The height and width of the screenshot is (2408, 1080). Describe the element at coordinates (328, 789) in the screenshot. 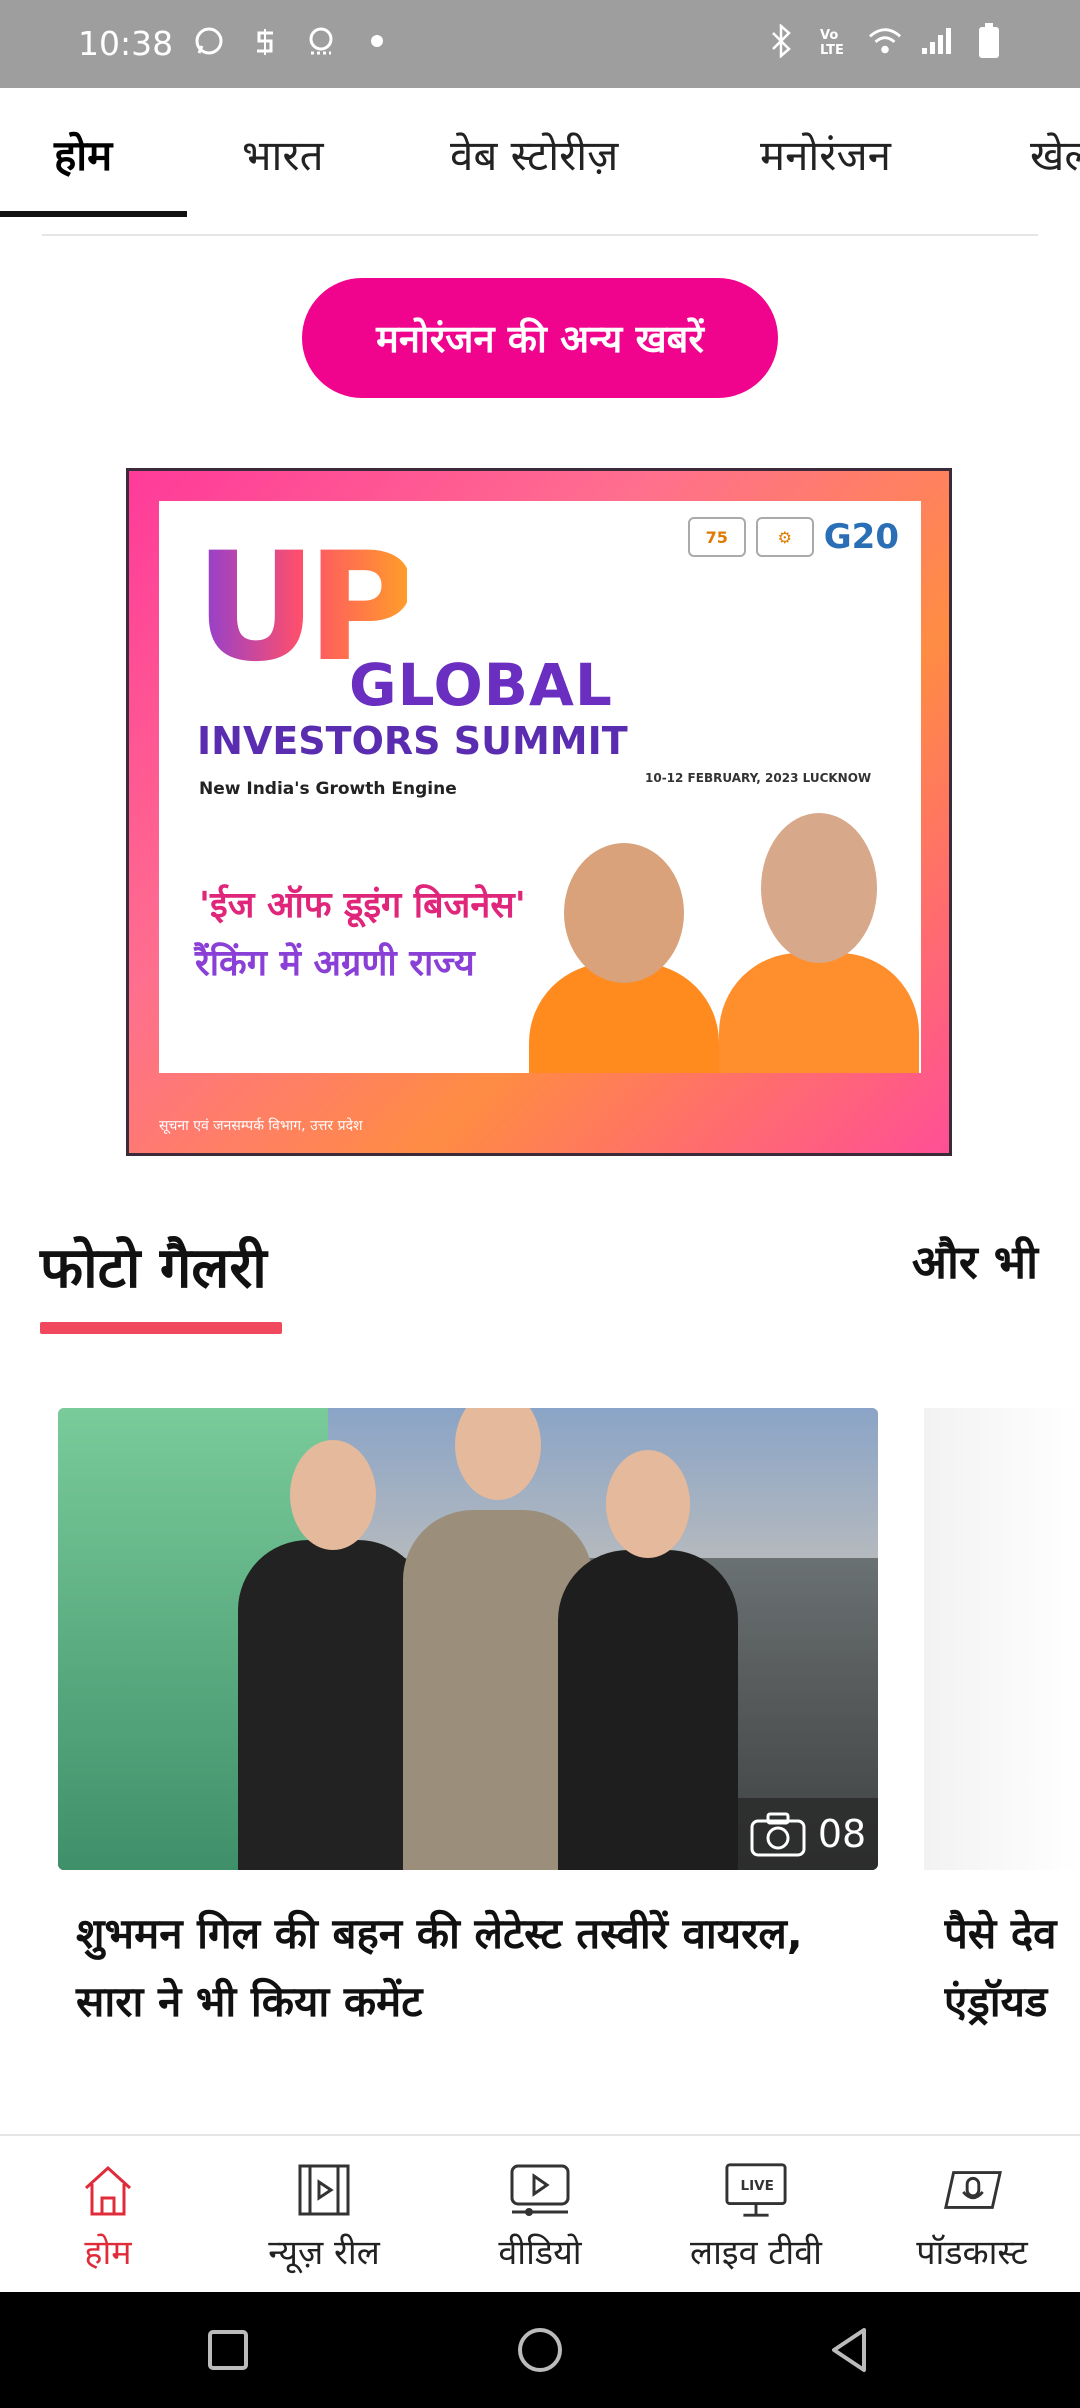

I see `ad-tagline: New India's Growth Engine` at that location.